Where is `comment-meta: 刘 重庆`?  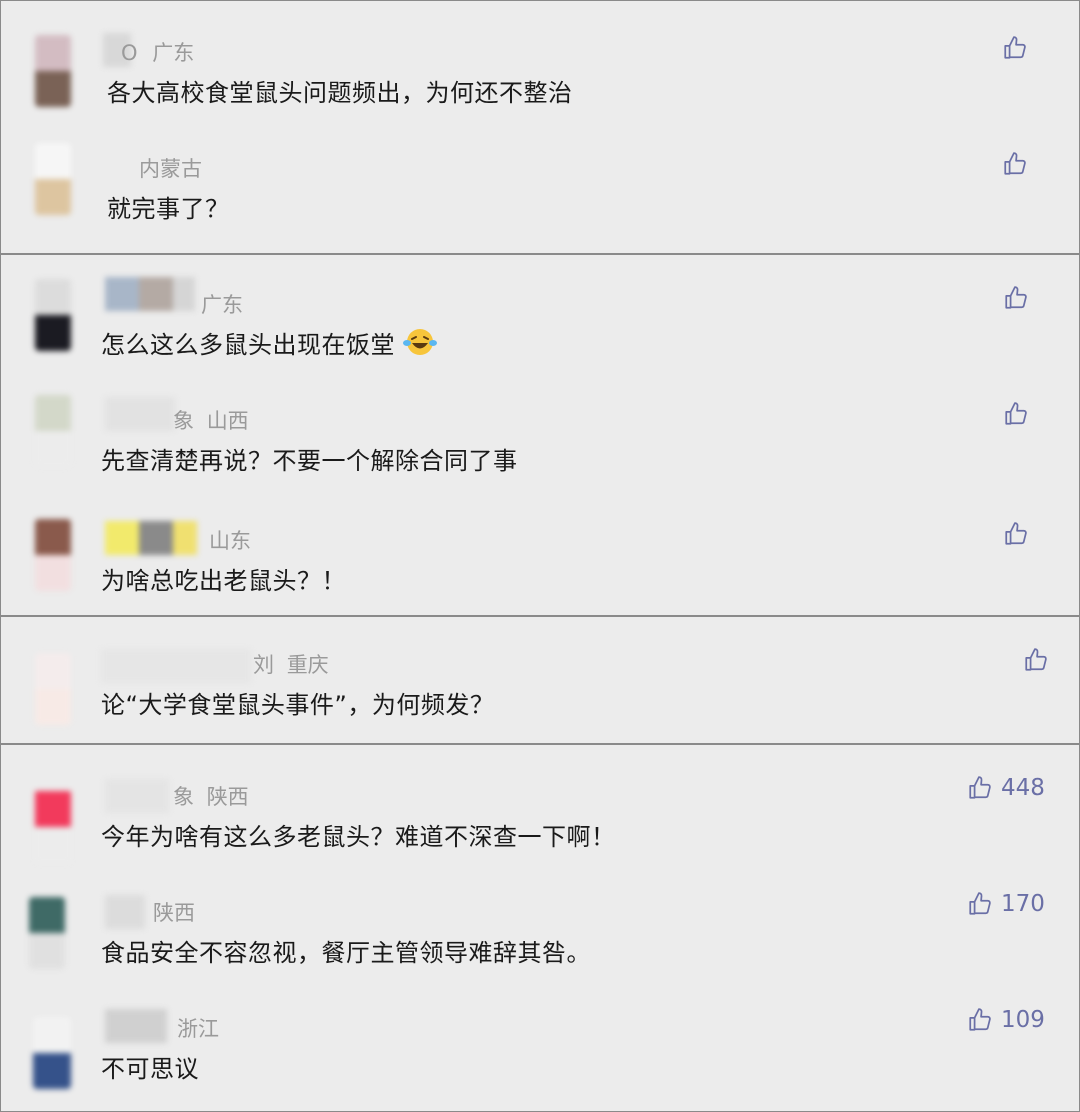
comment-meta: 刘 重庆 is located at coordinates (291, 664).